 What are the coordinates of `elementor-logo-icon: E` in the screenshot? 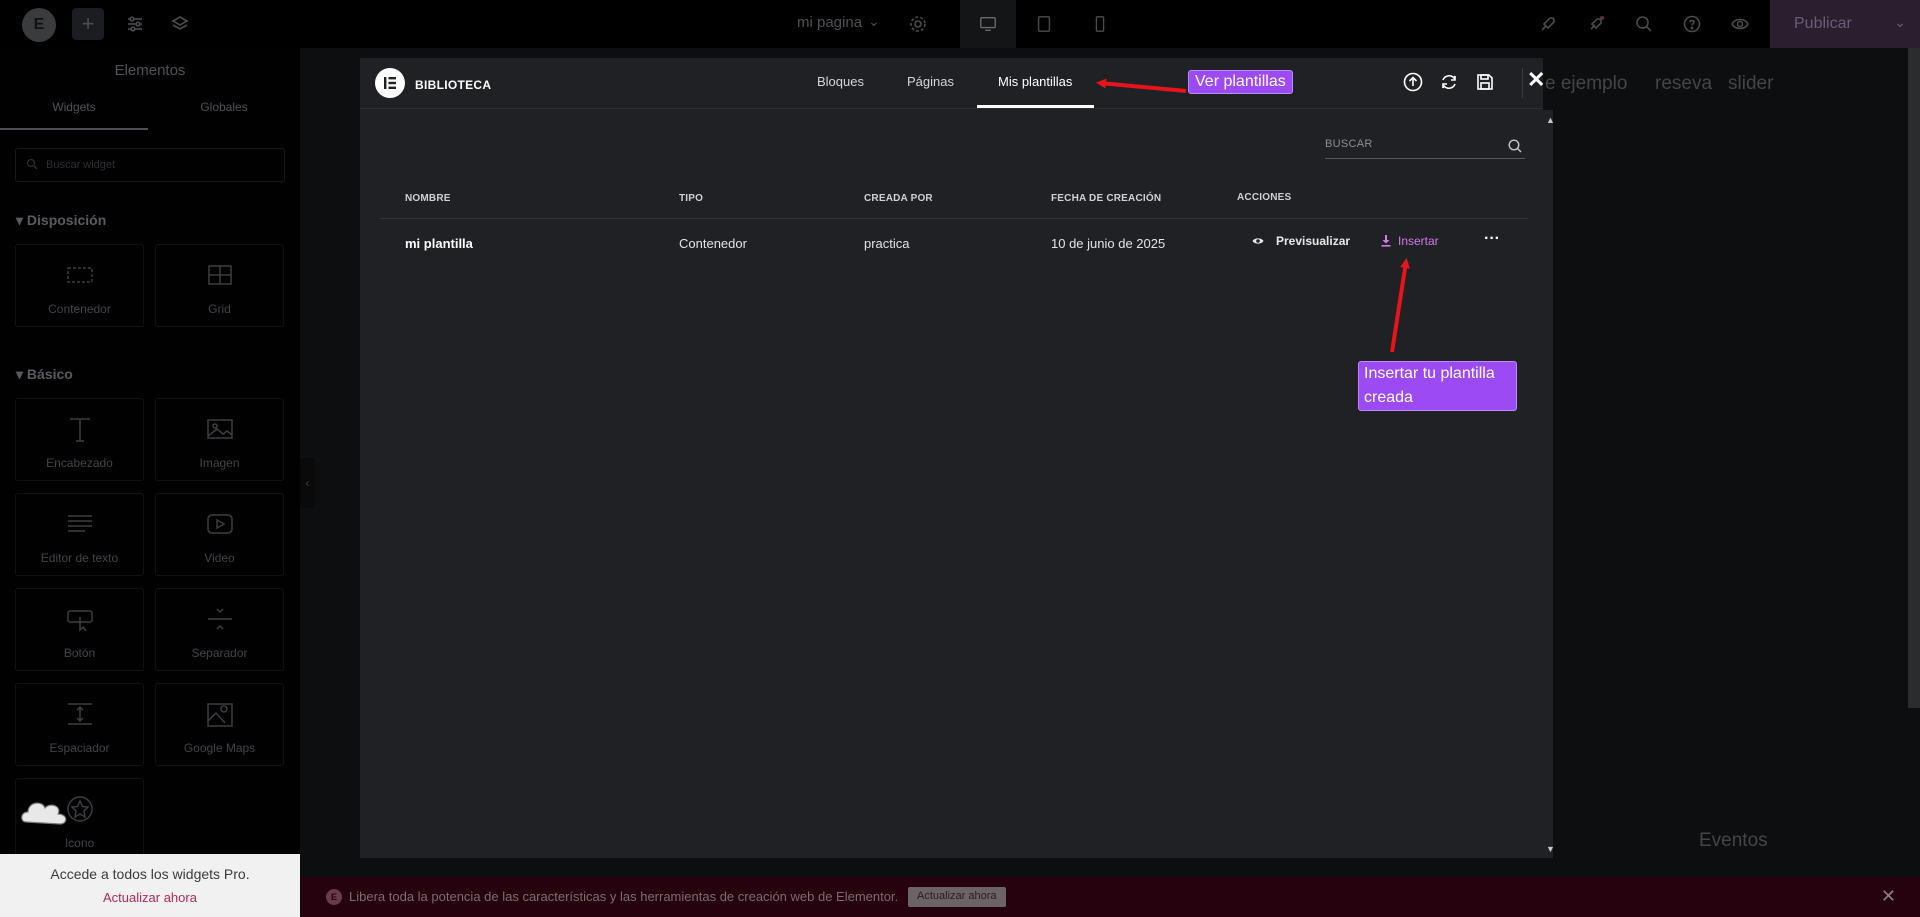 It's located at (334, 897).